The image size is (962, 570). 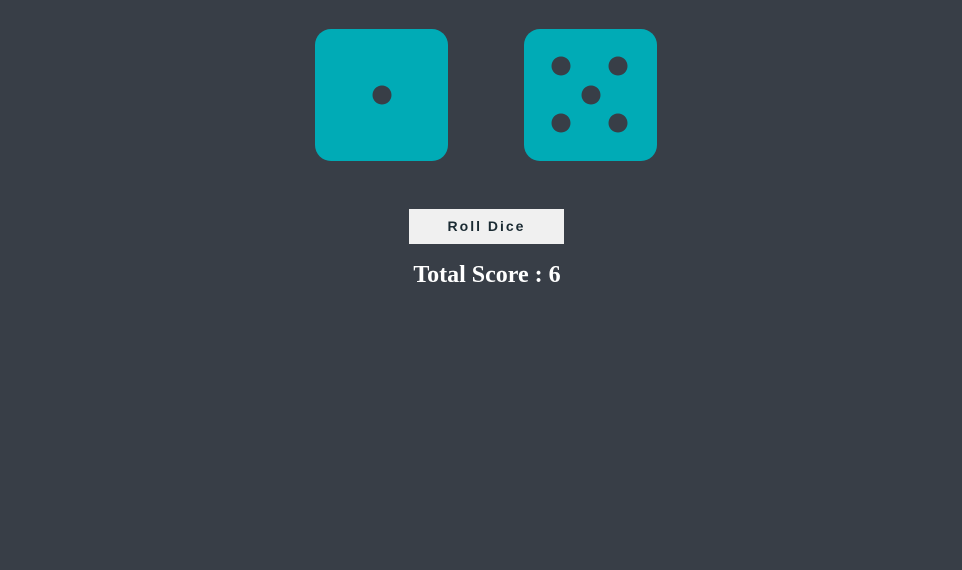 I want to click on die-left, so click(x=381, y=95).